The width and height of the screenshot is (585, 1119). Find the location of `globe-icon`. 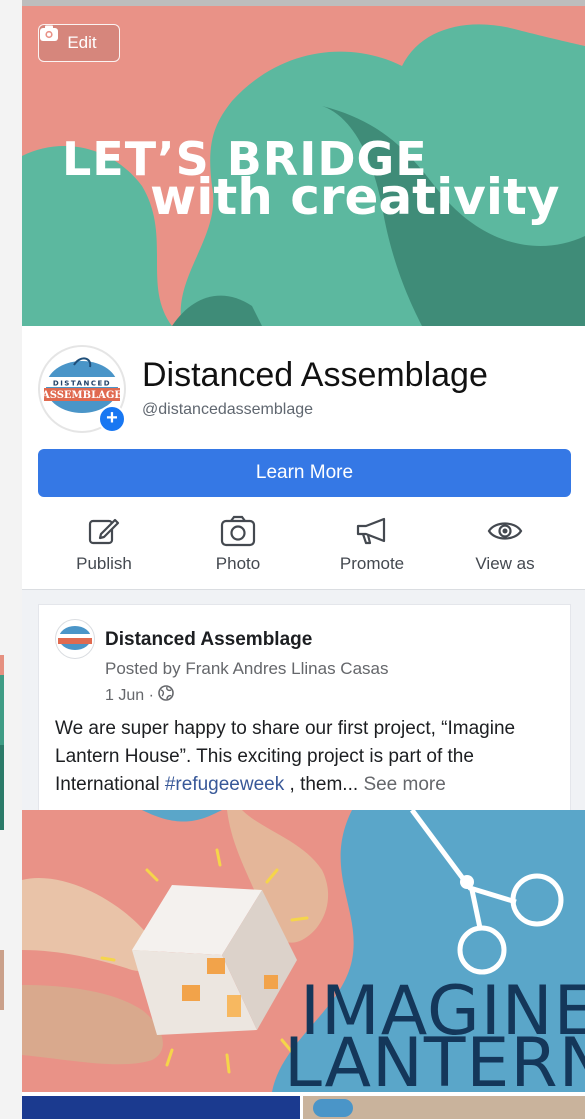

globe-icon is located at coordinates (166, 695).